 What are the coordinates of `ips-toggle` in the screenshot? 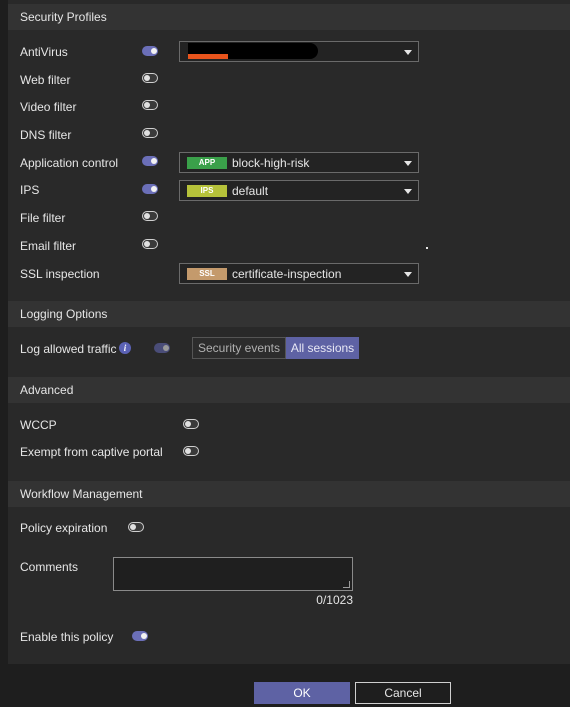 It's located at (150, 189).